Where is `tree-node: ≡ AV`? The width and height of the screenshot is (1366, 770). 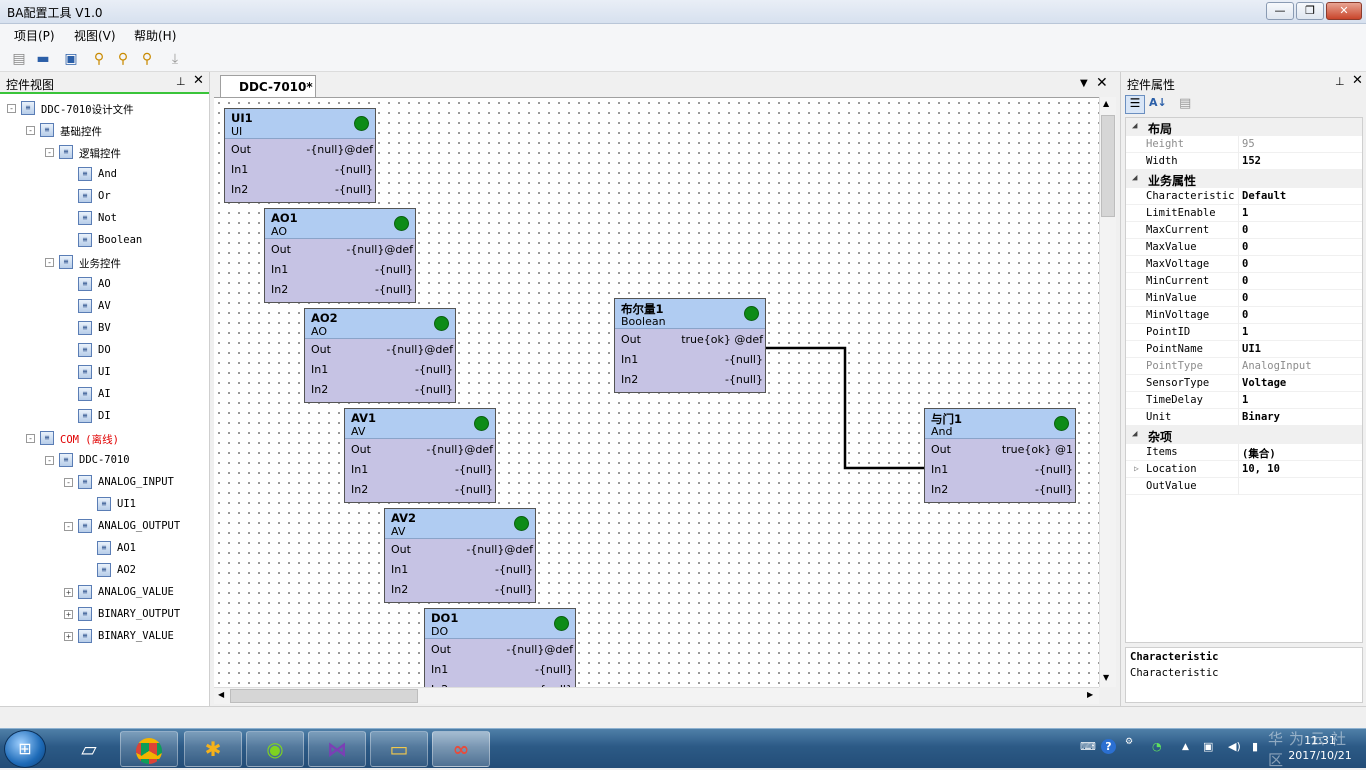 tree-node: ≡ AV is located at coordinates (104, 306).